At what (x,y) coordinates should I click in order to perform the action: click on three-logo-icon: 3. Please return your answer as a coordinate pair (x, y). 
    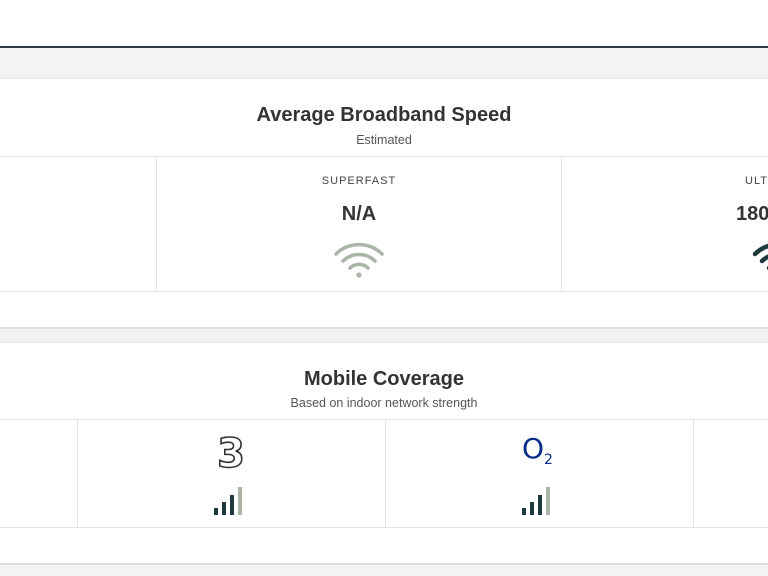
    Looking at the image, I should click on (230, 452).